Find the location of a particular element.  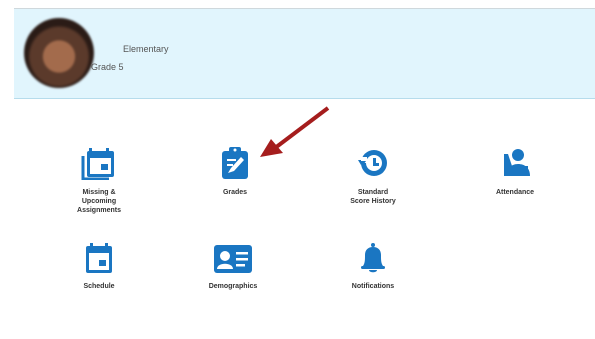

annotation-arrow is located at coordinates (295, 131).